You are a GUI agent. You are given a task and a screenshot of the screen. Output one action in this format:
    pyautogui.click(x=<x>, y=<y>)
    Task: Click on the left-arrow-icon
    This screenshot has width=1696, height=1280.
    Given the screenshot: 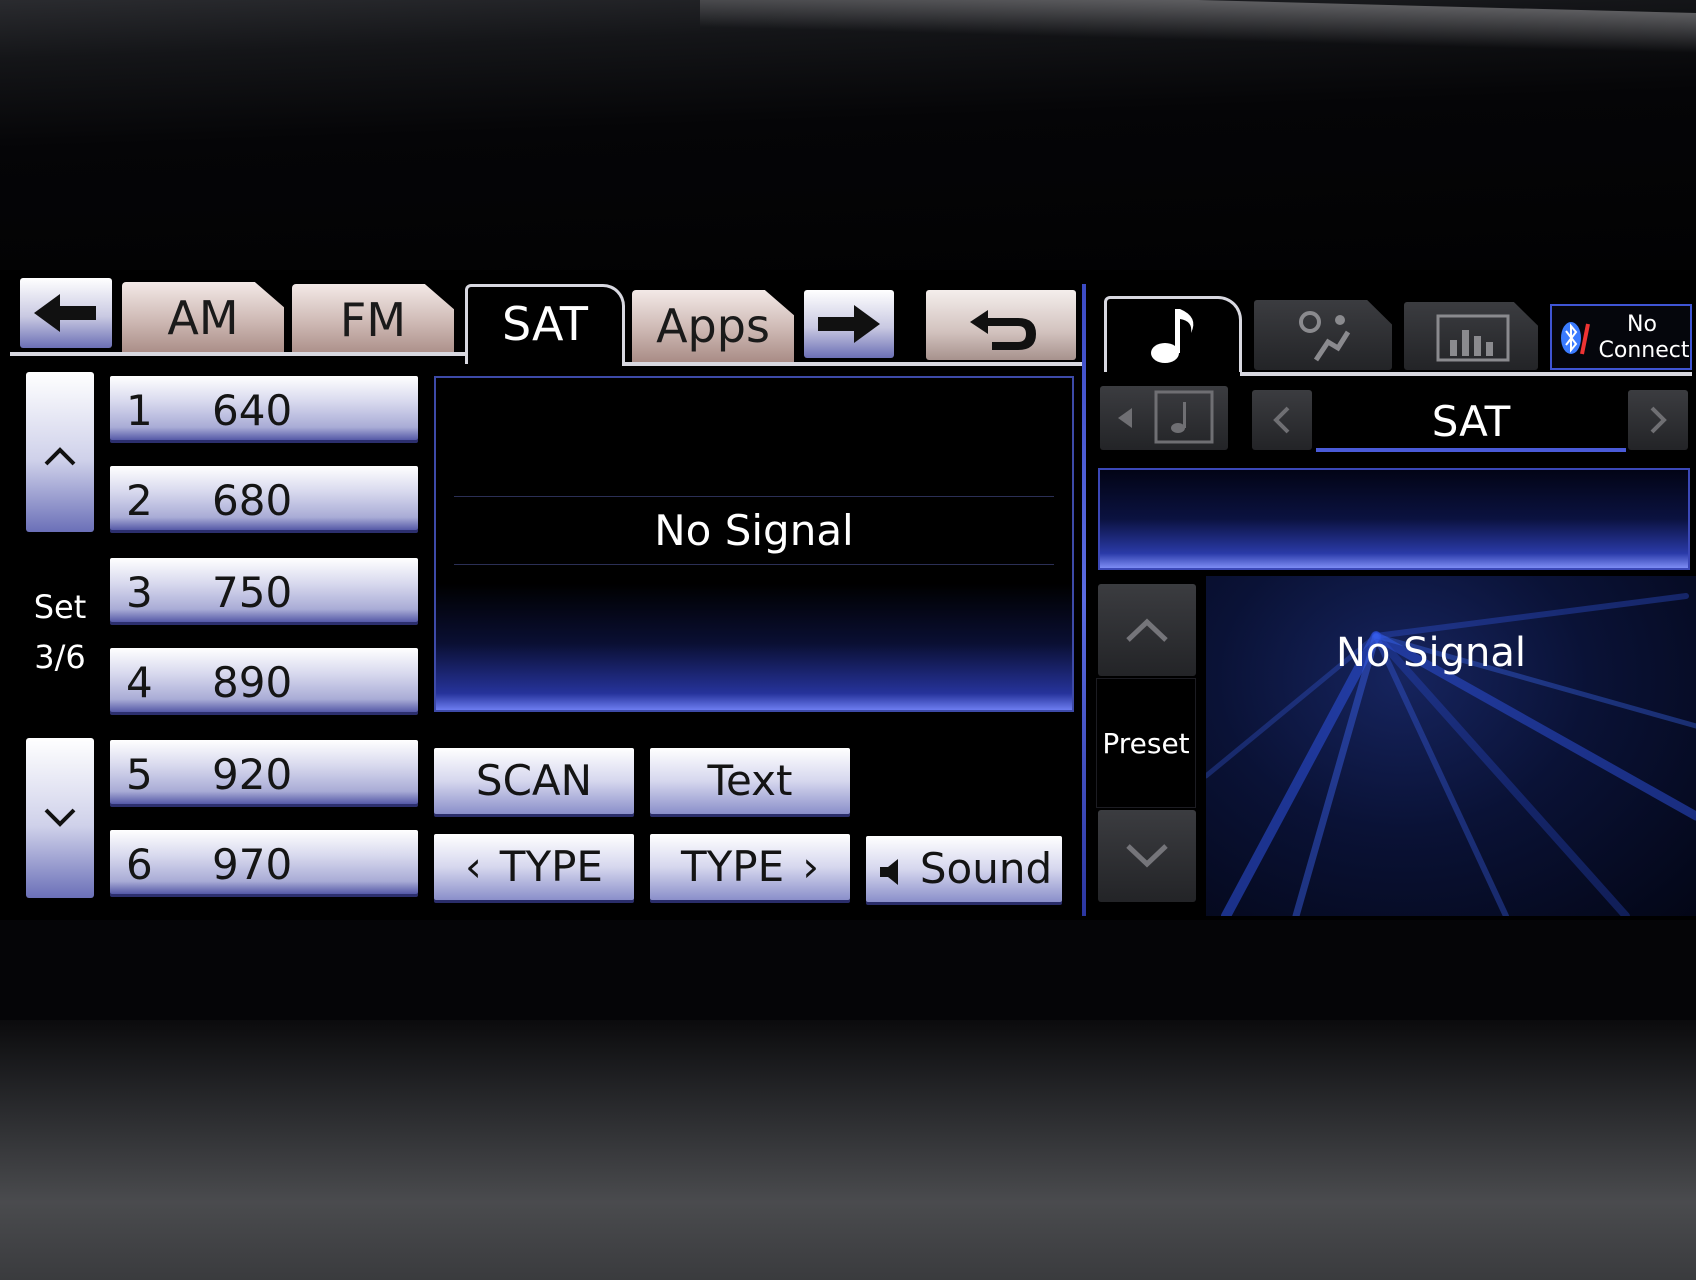 What is the action you would take?
    pyautogui.click(x=65, y=313)
    